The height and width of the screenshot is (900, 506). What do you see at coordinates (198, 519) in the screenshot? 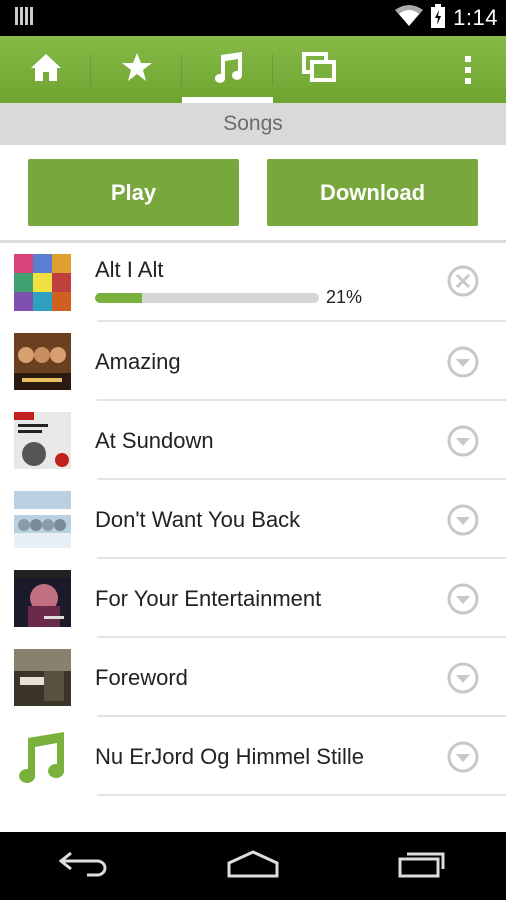
I see `song-title: Don't Want You Back` at bounding box center [198, 519].